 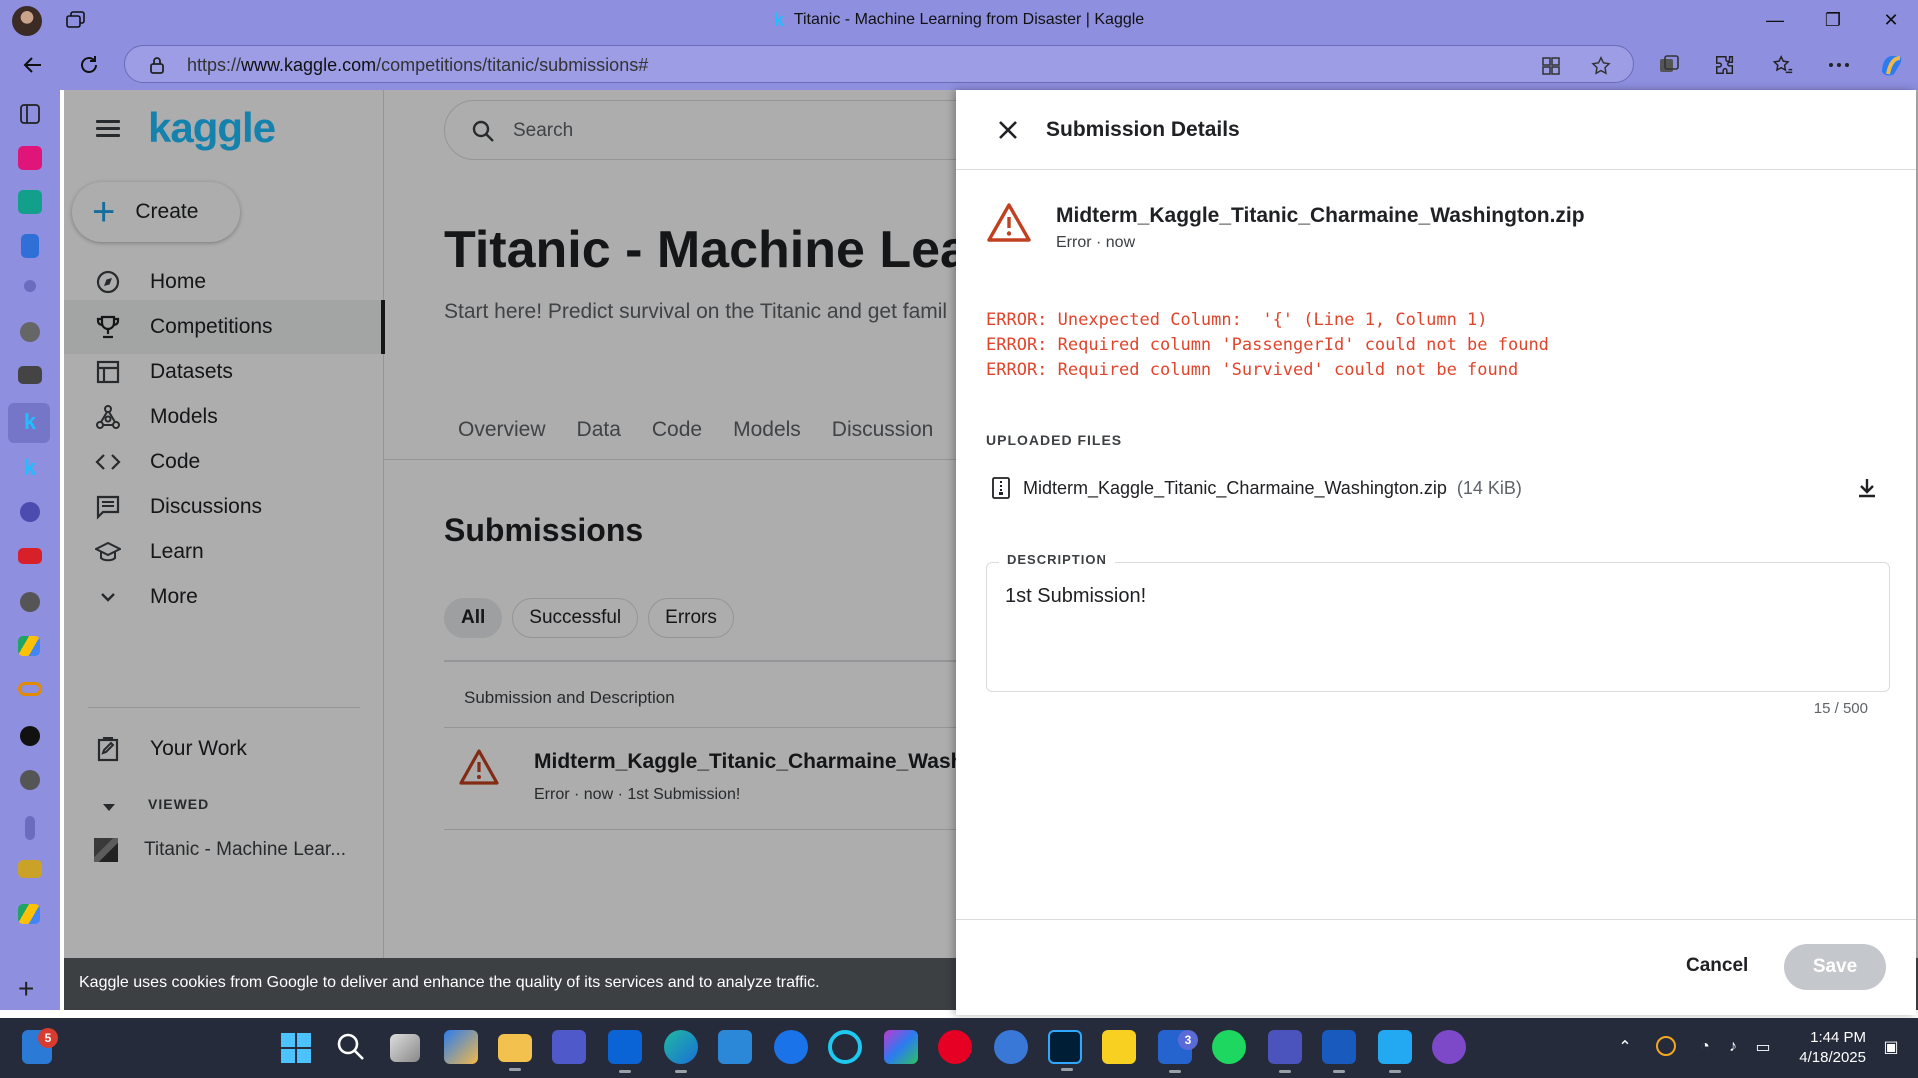 What do you see at coordinates (1705, 1047) in the screenshot?
I see `wifi-icon: ◔` at bounding box center [1705, 1047].